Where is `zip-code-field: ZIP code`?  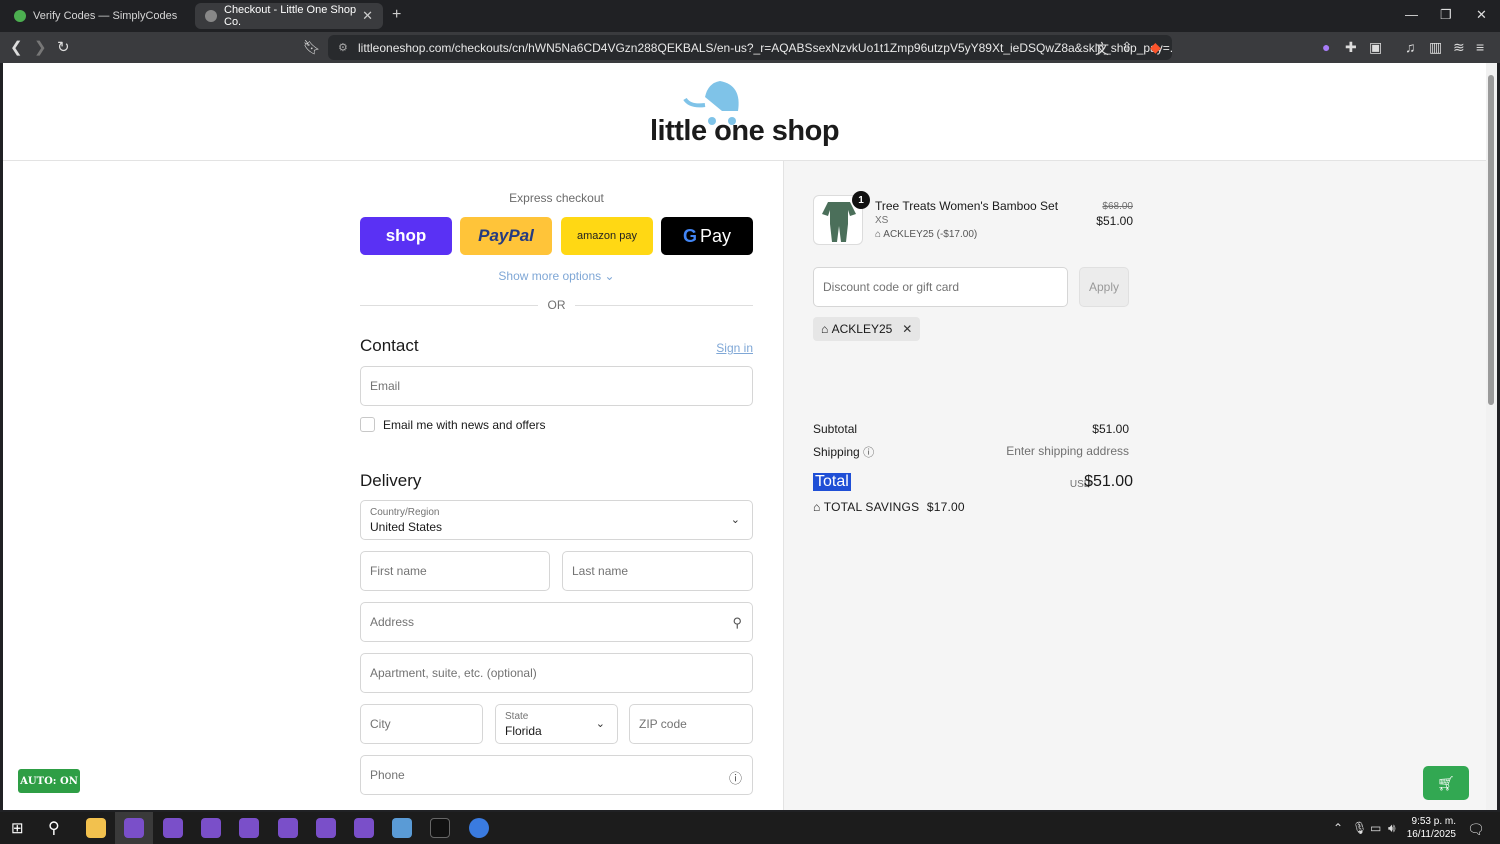 zip-code-field: ZIP code is located at coordinates (691, 724).